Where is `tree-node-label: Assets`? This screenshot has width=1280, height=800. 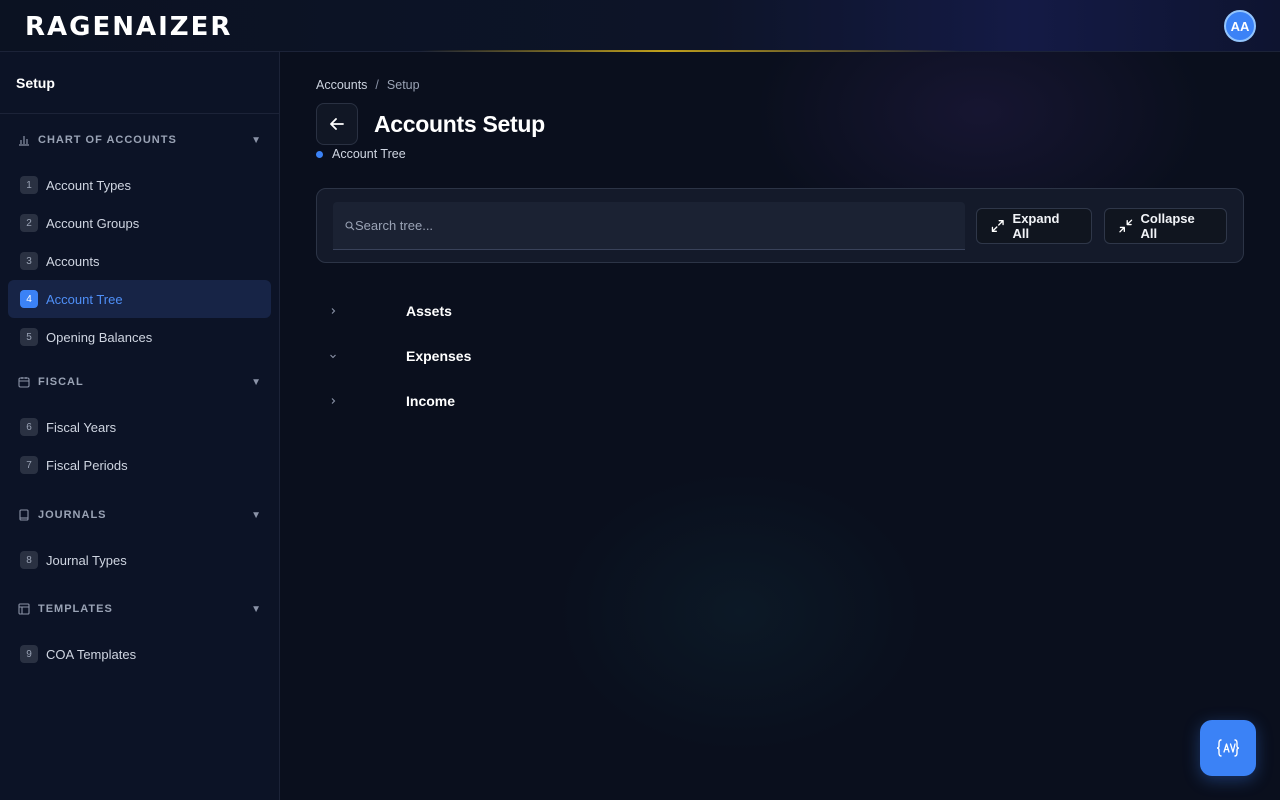 tree-node-label: Assets is located at coordinates (429, 310).